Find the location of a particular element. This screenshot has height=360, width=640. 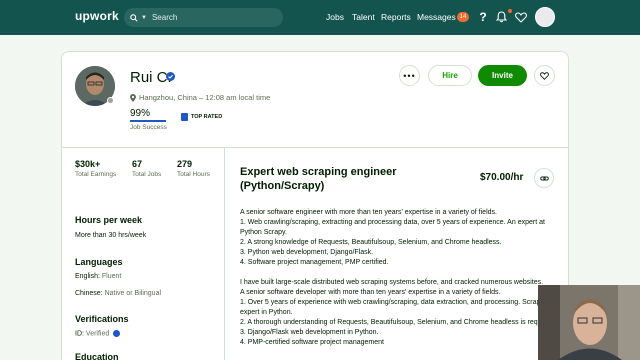

user-avatar is located at coordinates (545, 17).